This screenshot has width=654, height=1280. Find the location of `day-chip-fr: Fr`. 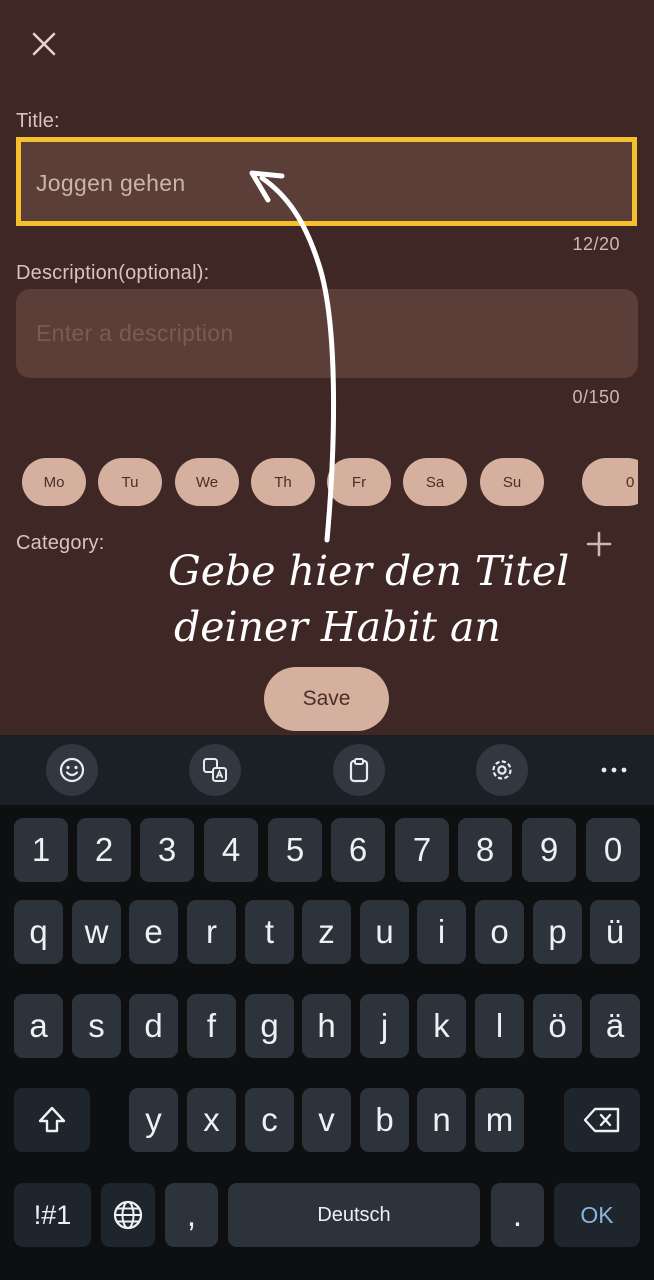

day-chip-fr: Fr is located at coordinates (359, 482).